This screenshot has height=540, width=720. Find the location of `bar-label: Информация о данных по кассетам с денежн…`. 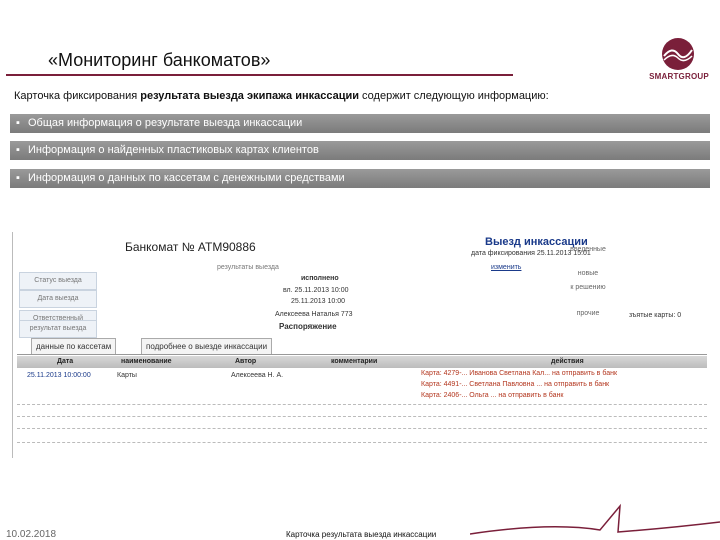

bar-label: Информация о данных по кассетам с денежн… is located at coordinates (186, 178).